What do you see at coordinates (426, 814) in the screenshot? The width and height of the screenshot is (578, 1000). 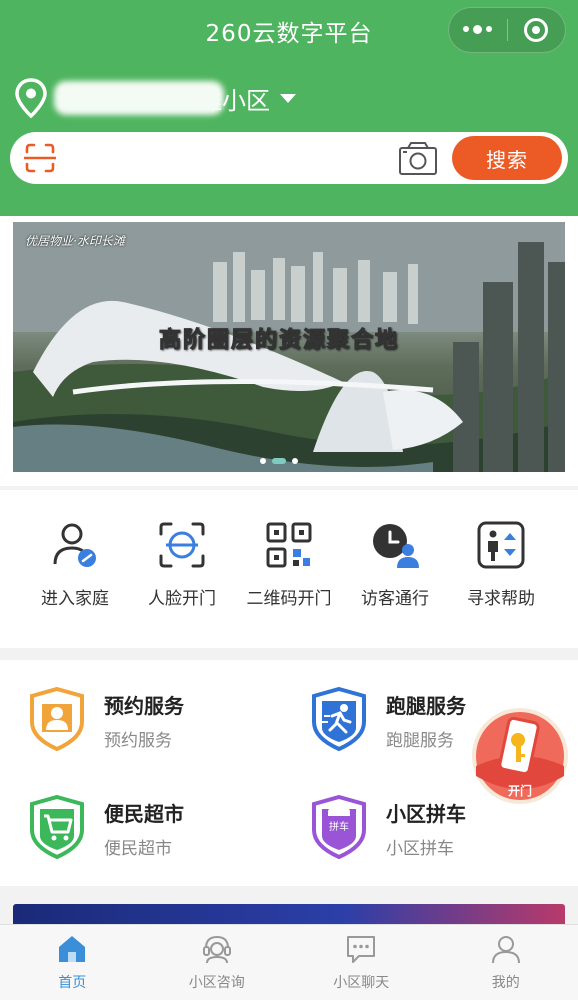 I see `service-title: 小区拼车` at bounding box center [426, 814].